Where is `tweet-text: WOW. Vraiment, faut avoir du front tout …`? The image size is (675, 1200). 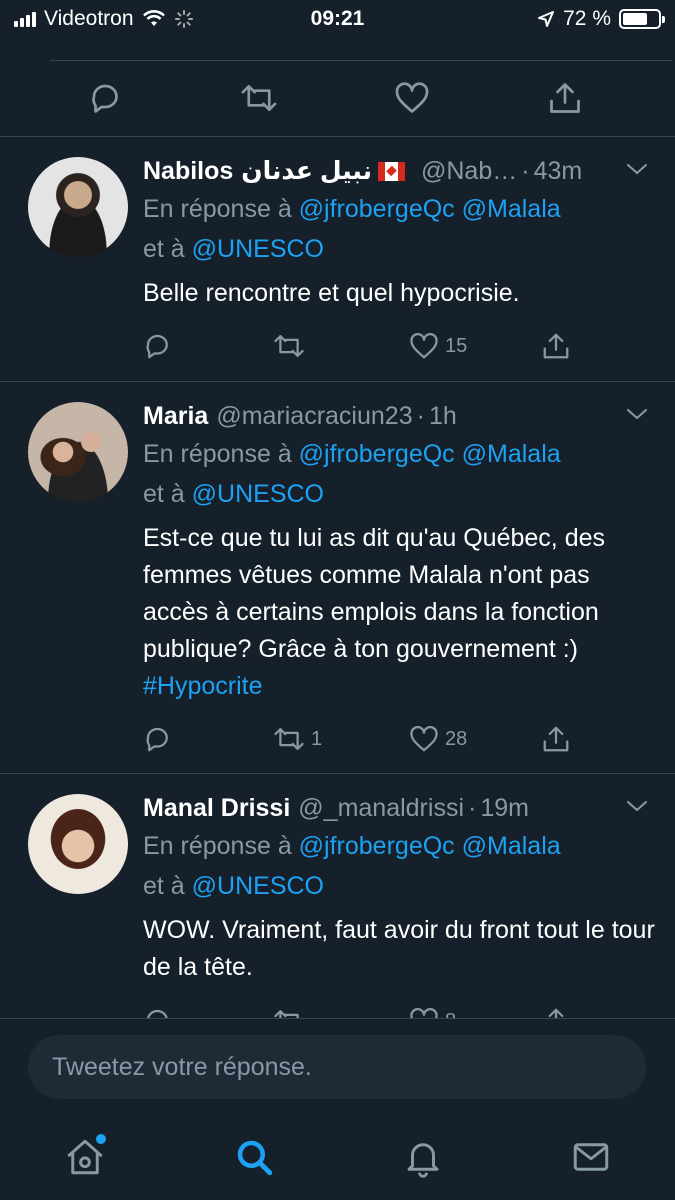
tweet-text: WOW. Vraiment, faut avoir du front tout … is located at coordinates (399, 948).